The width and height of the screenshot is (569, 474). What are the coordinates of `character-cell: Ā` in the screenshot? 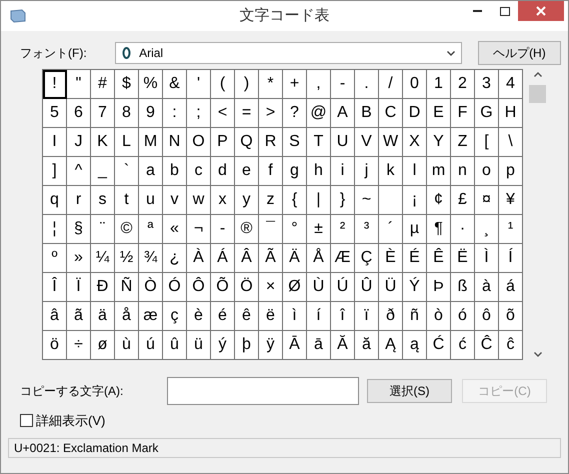 It's located at (295, 345).